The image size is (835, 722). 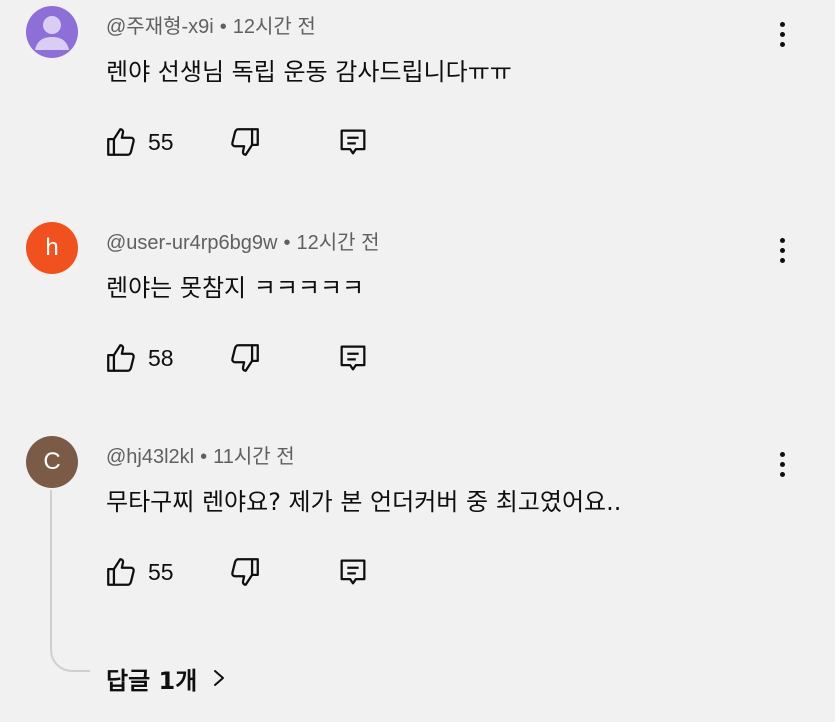 I want to click on avatar, so click(x=52, y=32).